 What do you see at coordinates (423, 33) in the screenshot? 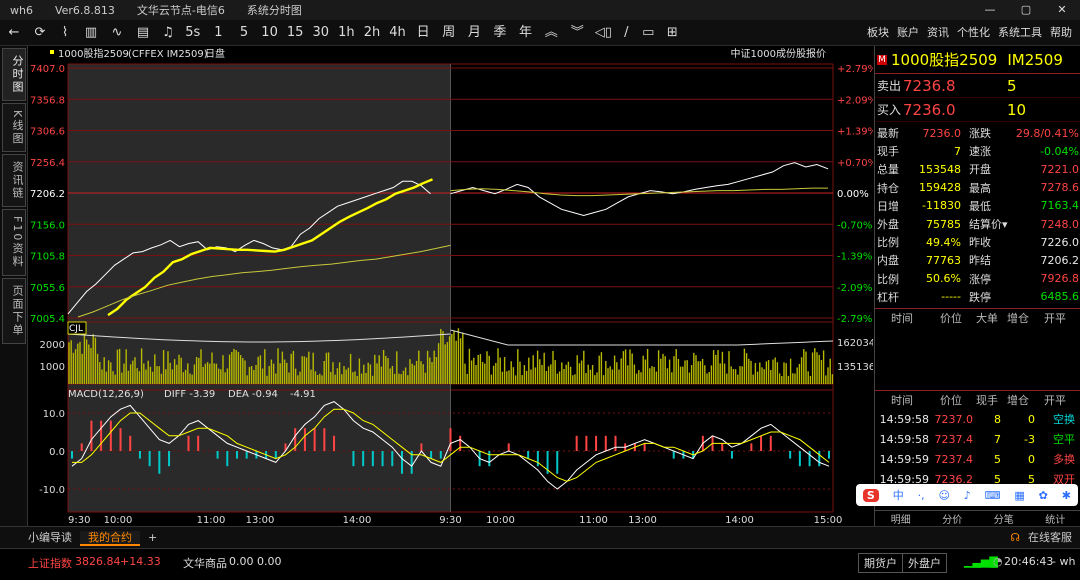
I see `period-button-9: 日` at bounding box center [423, 33].